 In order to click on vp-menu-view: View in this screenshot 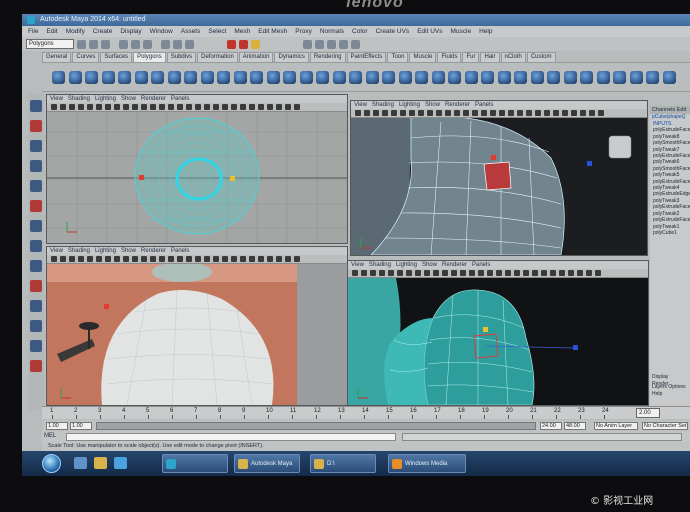, I will do `click(56, 251)`.